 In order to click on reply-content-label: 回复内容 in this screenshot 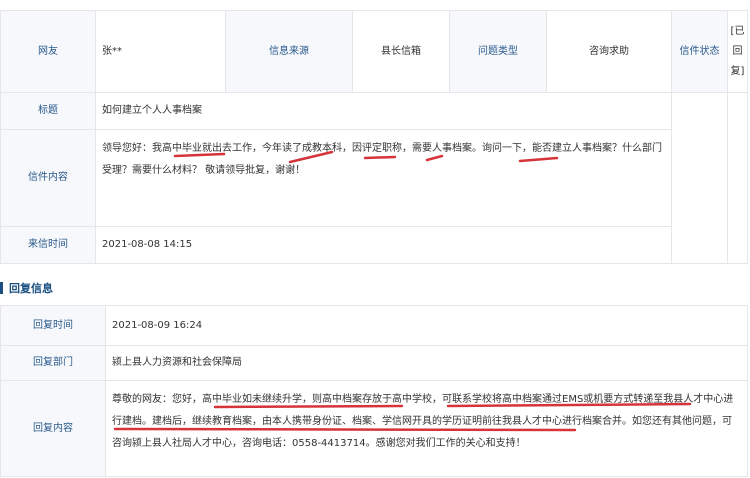, I will do `click(53, 428)`.